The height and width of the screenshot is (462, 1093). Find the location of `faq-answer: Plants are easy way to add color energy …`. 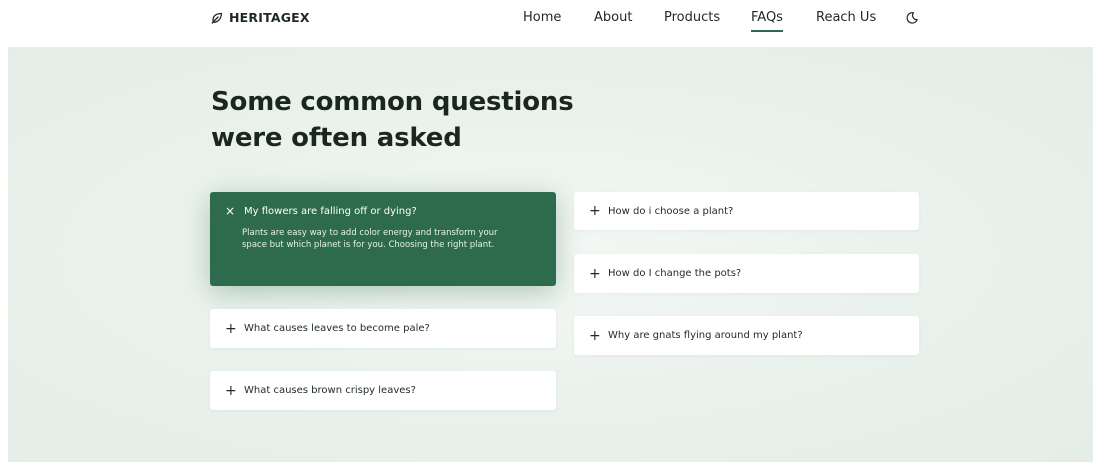

faq-answer: Plants are easy way to add color energy … is located at coordinates (370, 239).